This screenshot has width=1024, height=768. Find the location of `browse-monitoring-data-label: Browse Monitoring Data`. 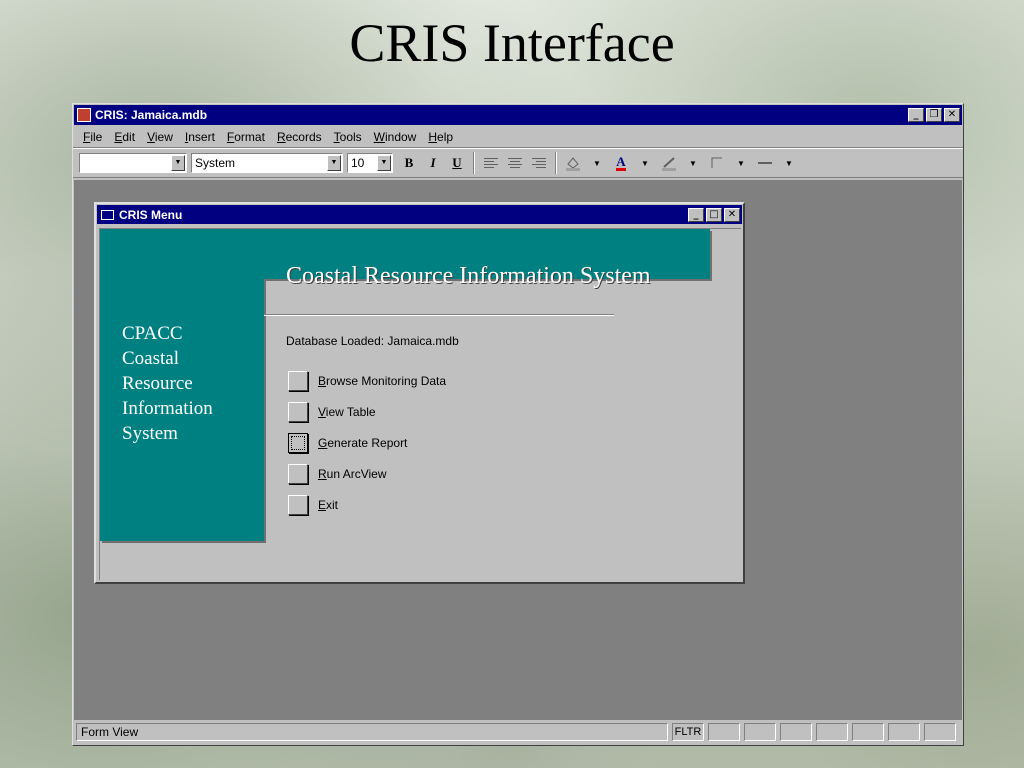

browse-monitoring-data-label: Browse Monitoring Data is located at coordinates (382, 380).